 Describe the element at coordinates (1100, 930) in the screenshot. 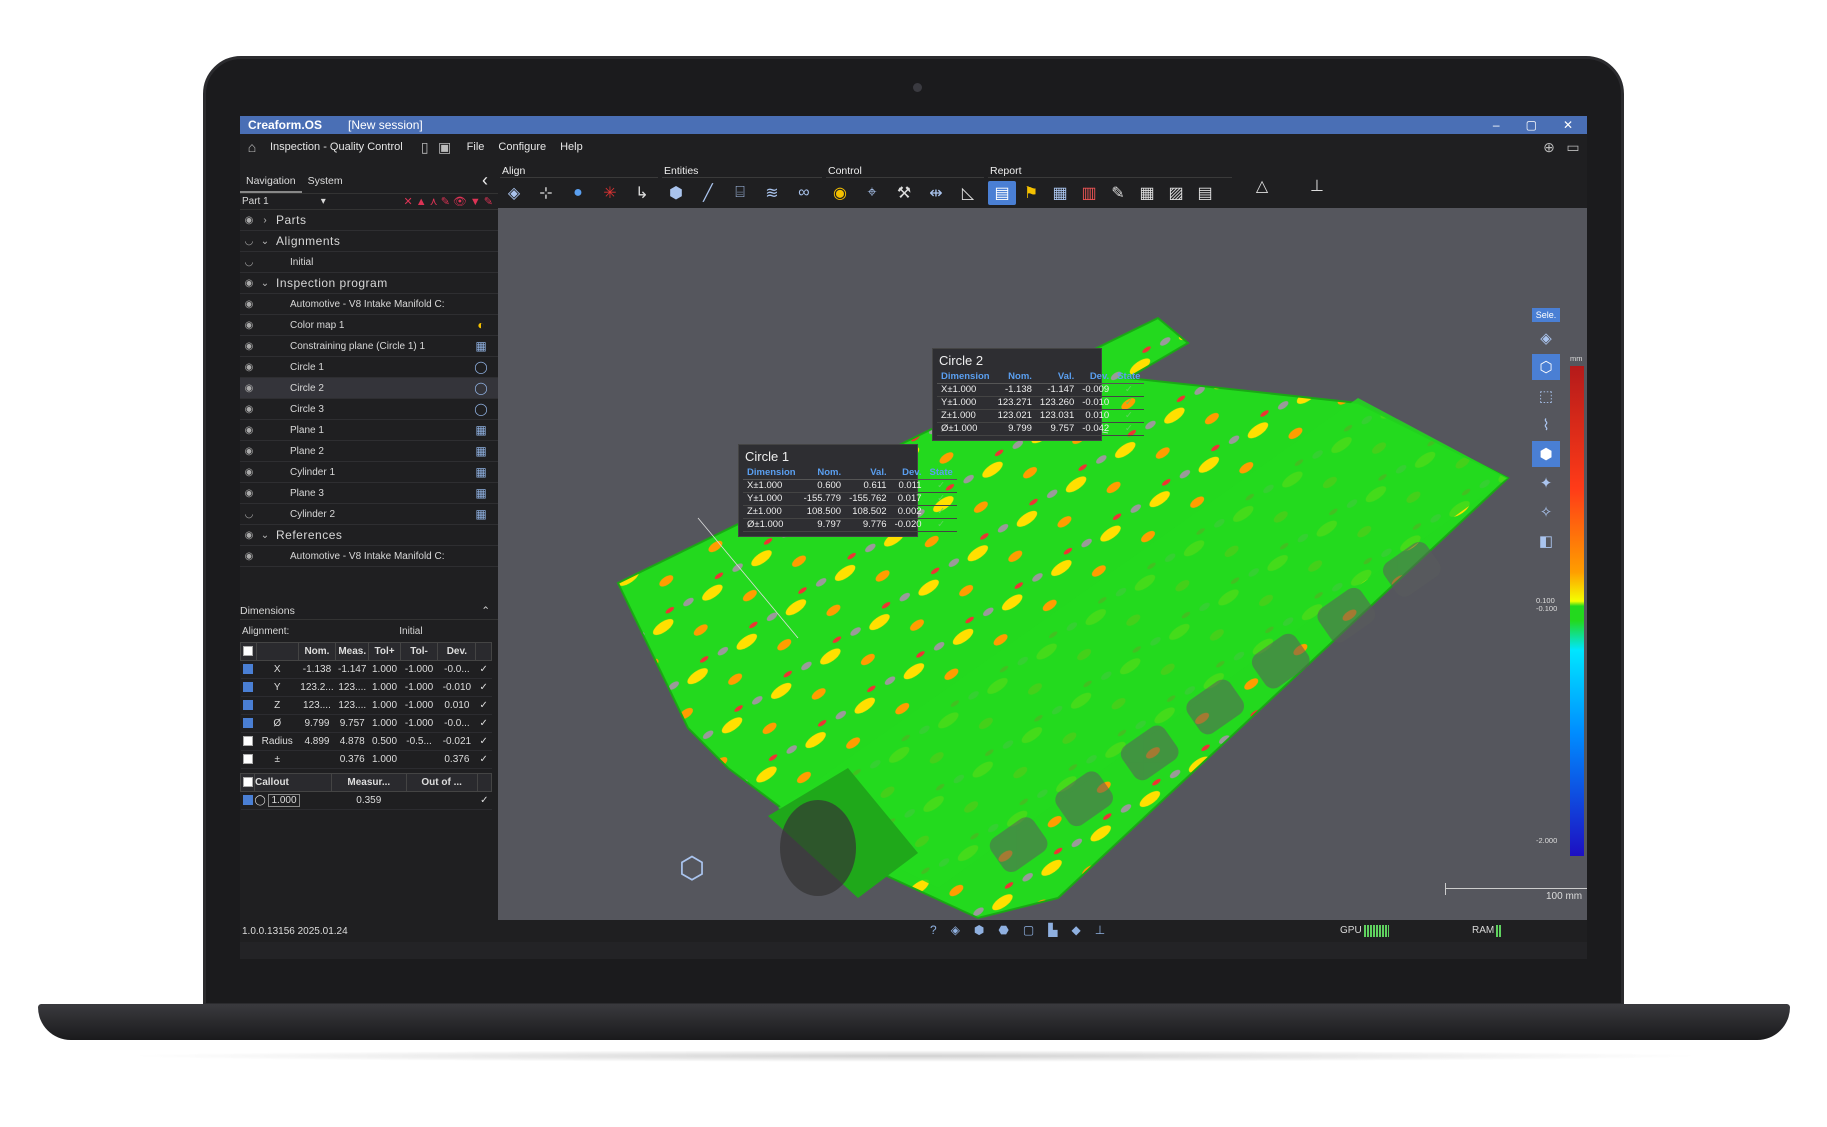

I see `section-mode-icon: ⊥` at that location.